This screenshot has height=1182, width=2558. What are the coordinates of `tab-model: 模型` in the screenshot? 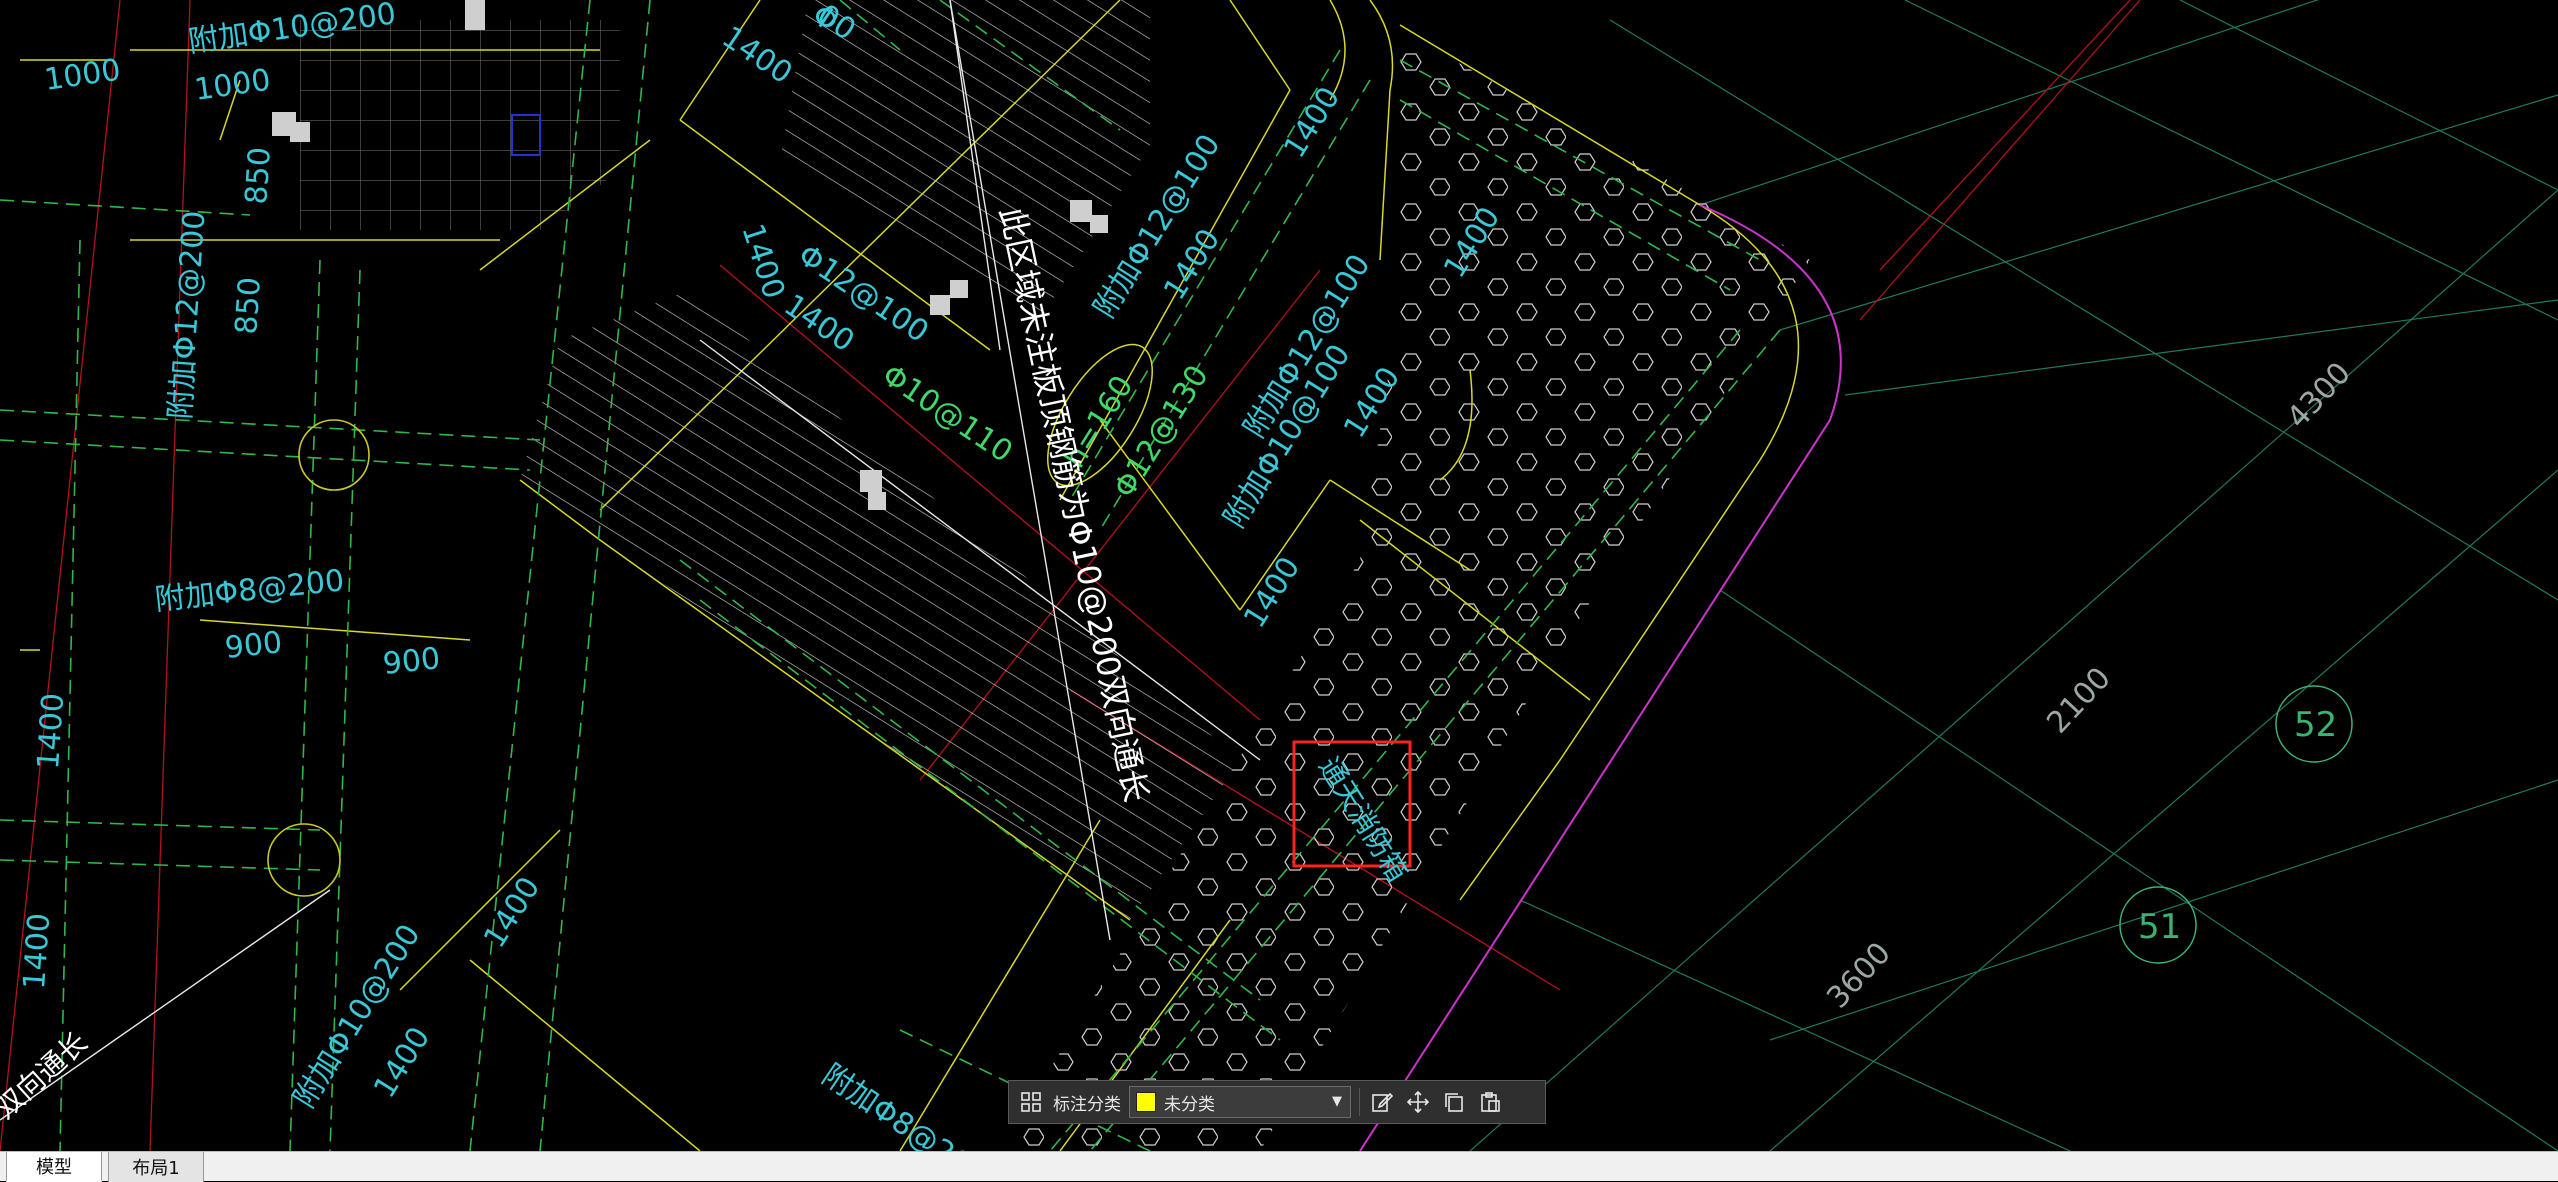 It's located at (54, 1167).